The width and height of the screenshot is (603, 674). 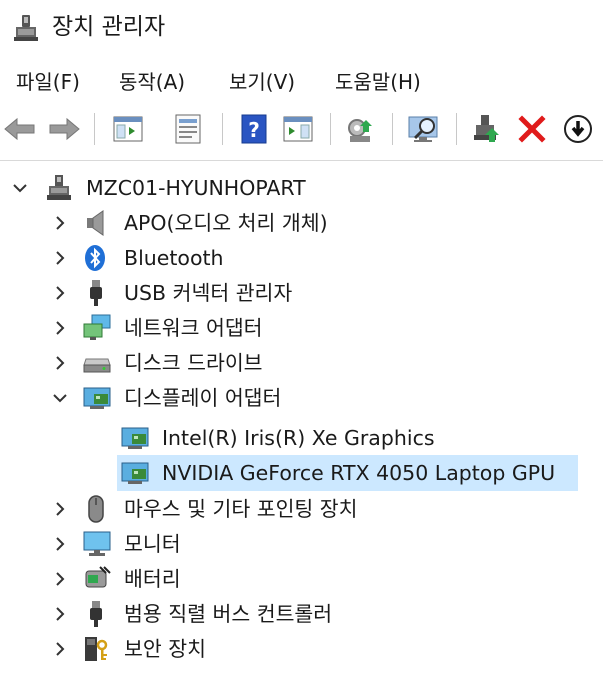 What do you see at coordinates (152, 544) in the screenshot?
I see `tree-item-label: 모니터` at bounding box center [152, 544].